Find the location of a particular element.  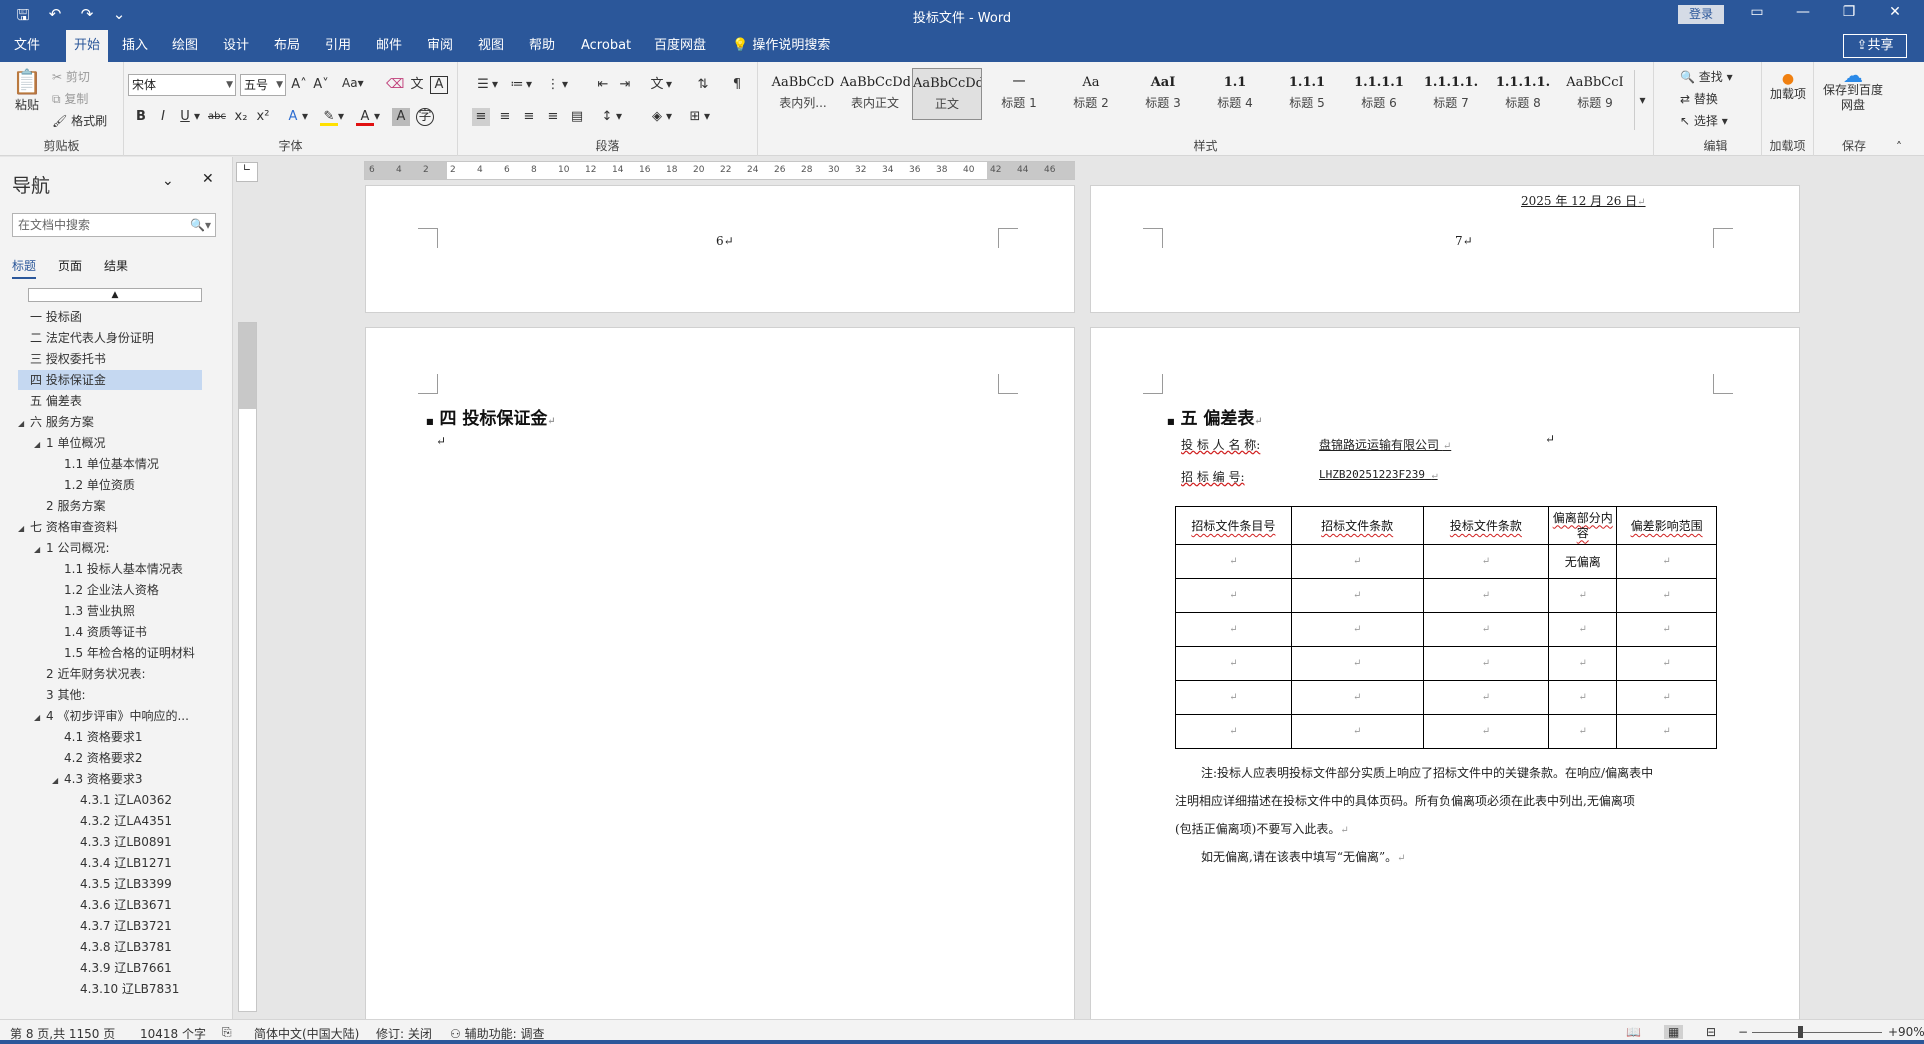

nav-heading-item: 4.3.2 辽LA4351 is located at coordinates (120, 821).